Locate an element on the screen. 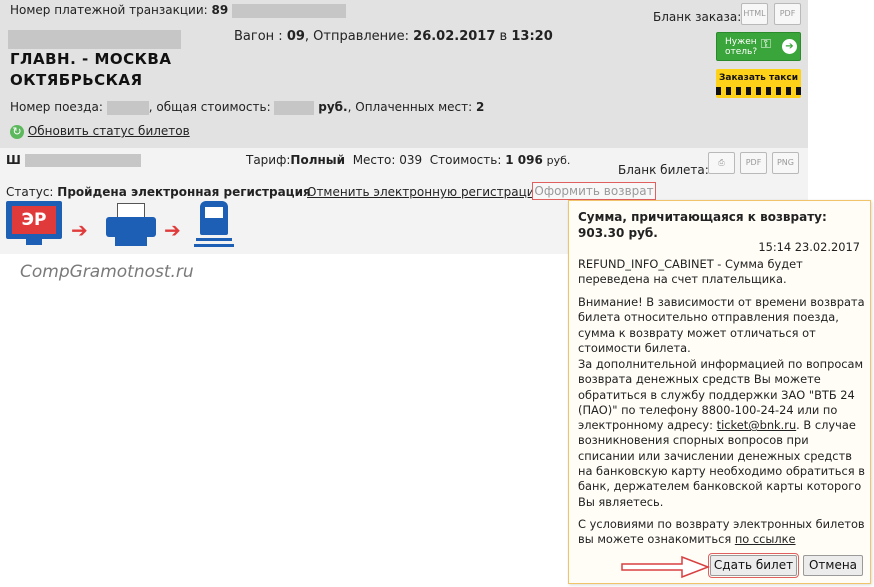  cost-label: Стоимость: is located at coordinates (465, 160).